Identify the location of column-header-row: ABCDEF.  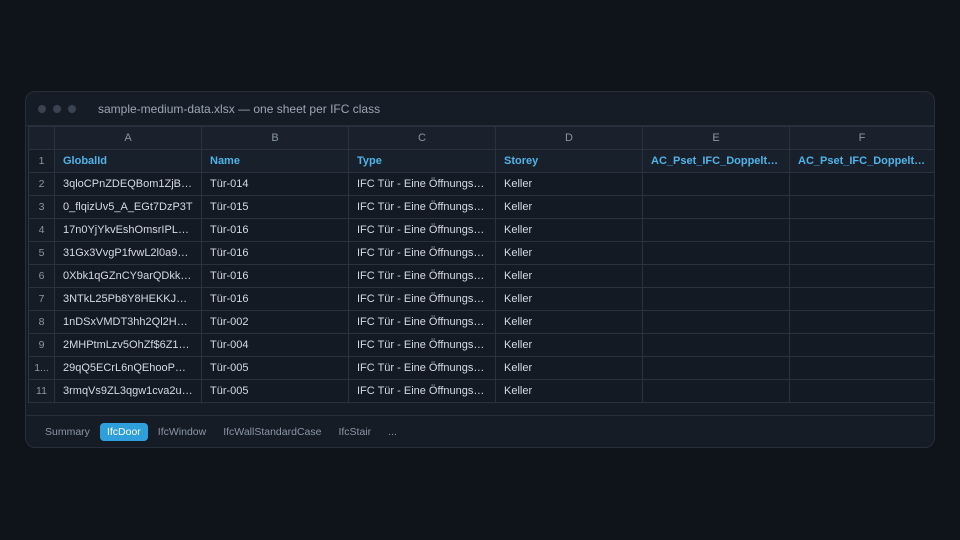
(481, 138).